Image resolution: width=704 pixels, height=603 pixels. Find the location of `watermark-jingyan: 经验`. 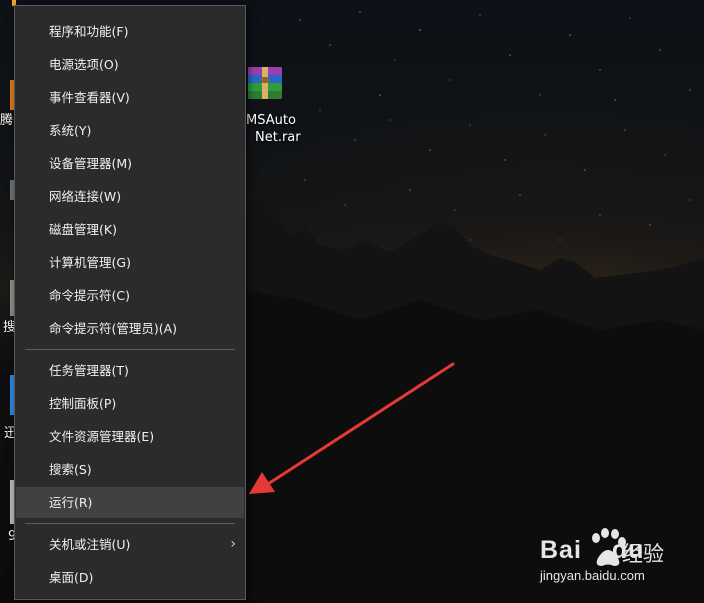

watermark-jingyan: 经验 is located at coordinates (643, 554).